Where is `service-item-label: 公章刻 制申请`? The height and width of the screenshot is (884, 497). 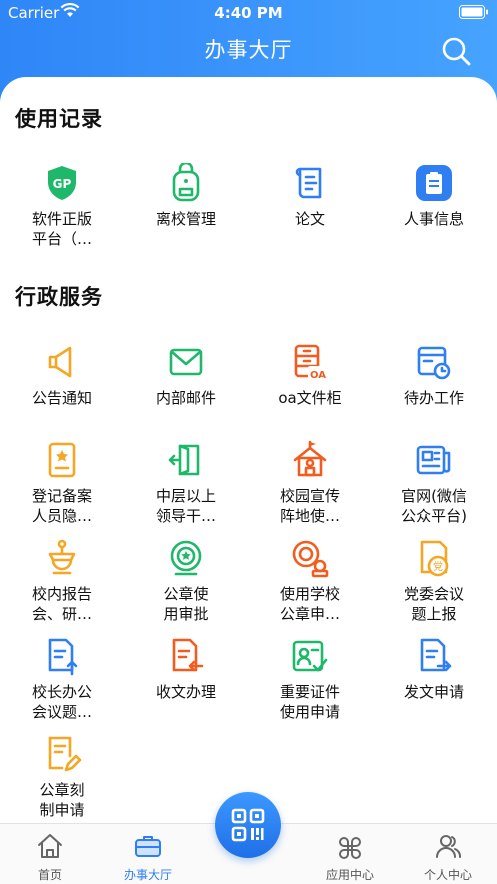 service-item-label: 公章刻 制申请 is located at coordinates (62, 800).